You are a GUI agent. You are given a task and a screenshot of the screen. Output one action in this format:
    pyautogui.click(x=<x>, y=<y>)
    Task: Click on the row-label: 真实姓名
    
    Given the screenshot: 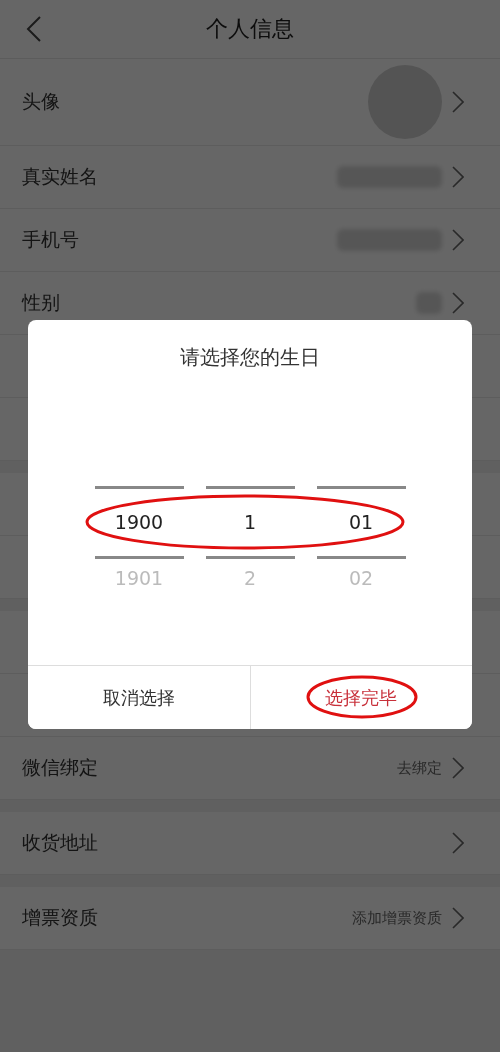 What is the action you would take?
    pyautogui.click(x=60, y=176)
    